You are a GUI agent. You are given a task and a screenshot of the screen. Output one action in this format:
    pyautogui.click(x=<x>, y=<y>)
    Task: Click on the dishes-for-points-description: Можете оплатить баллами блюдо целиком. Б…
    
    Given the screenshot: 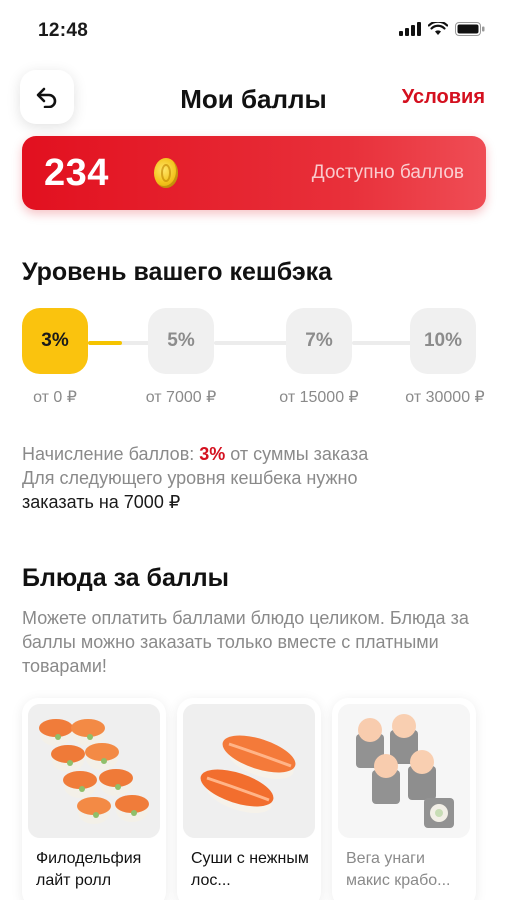 What is the action you would take?
    pyautogui.click(x=245, y=642)
    